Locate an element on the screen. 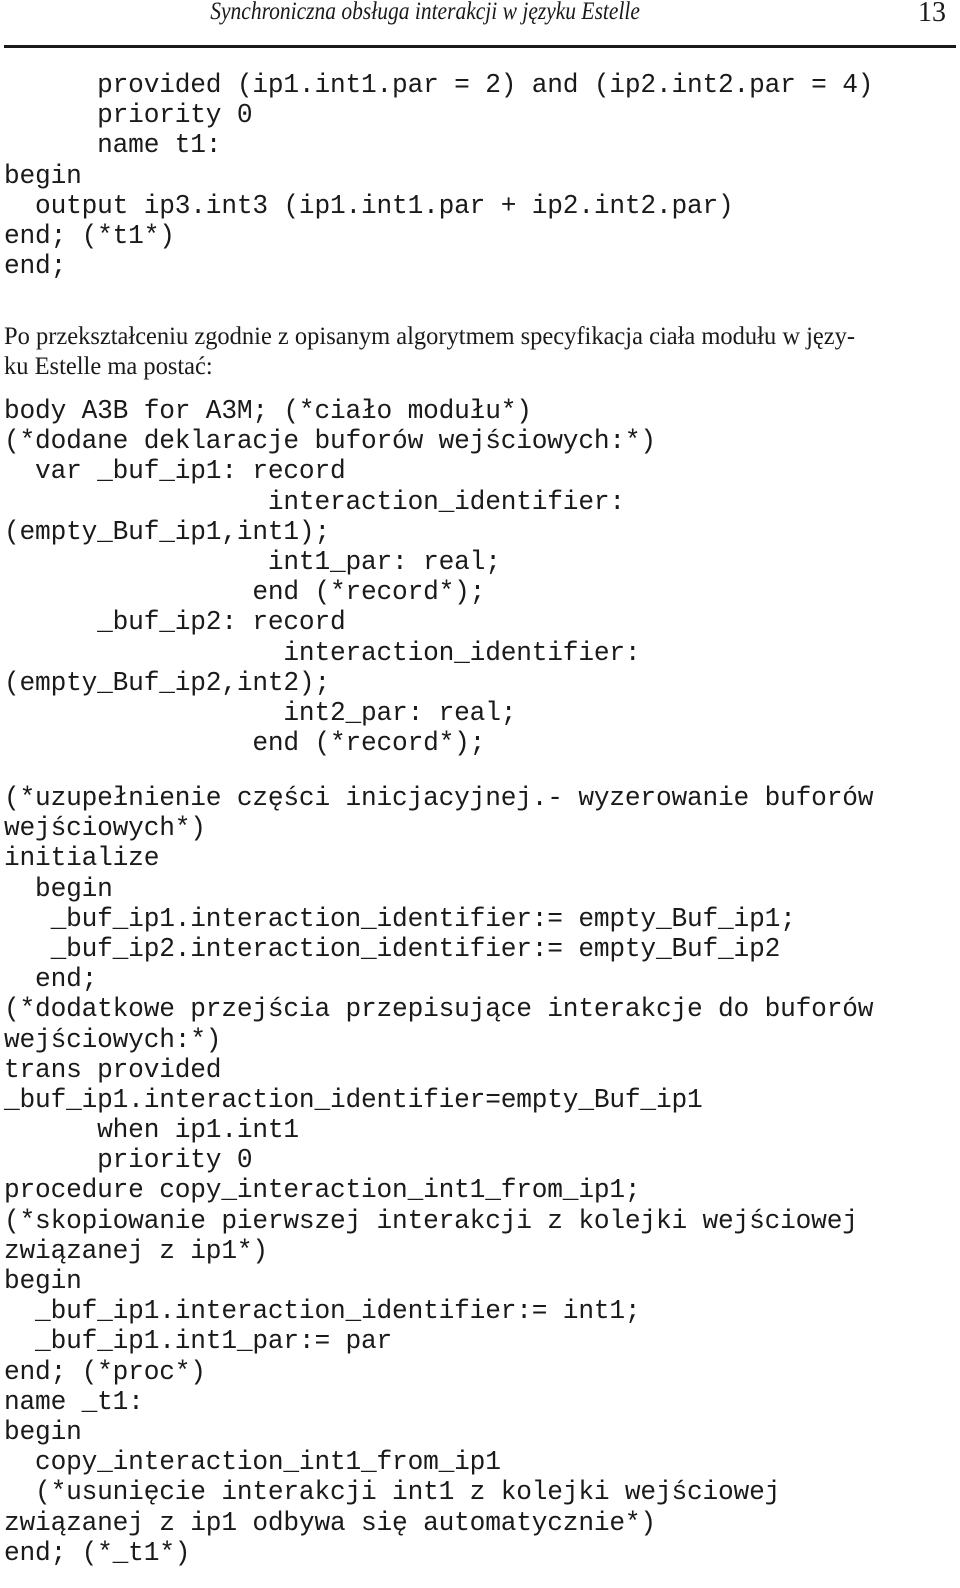 Image resolution: width=960 pixels, height=1588 pixels. code-line: when ip1.int1 is located at coordinates (151, 1130).